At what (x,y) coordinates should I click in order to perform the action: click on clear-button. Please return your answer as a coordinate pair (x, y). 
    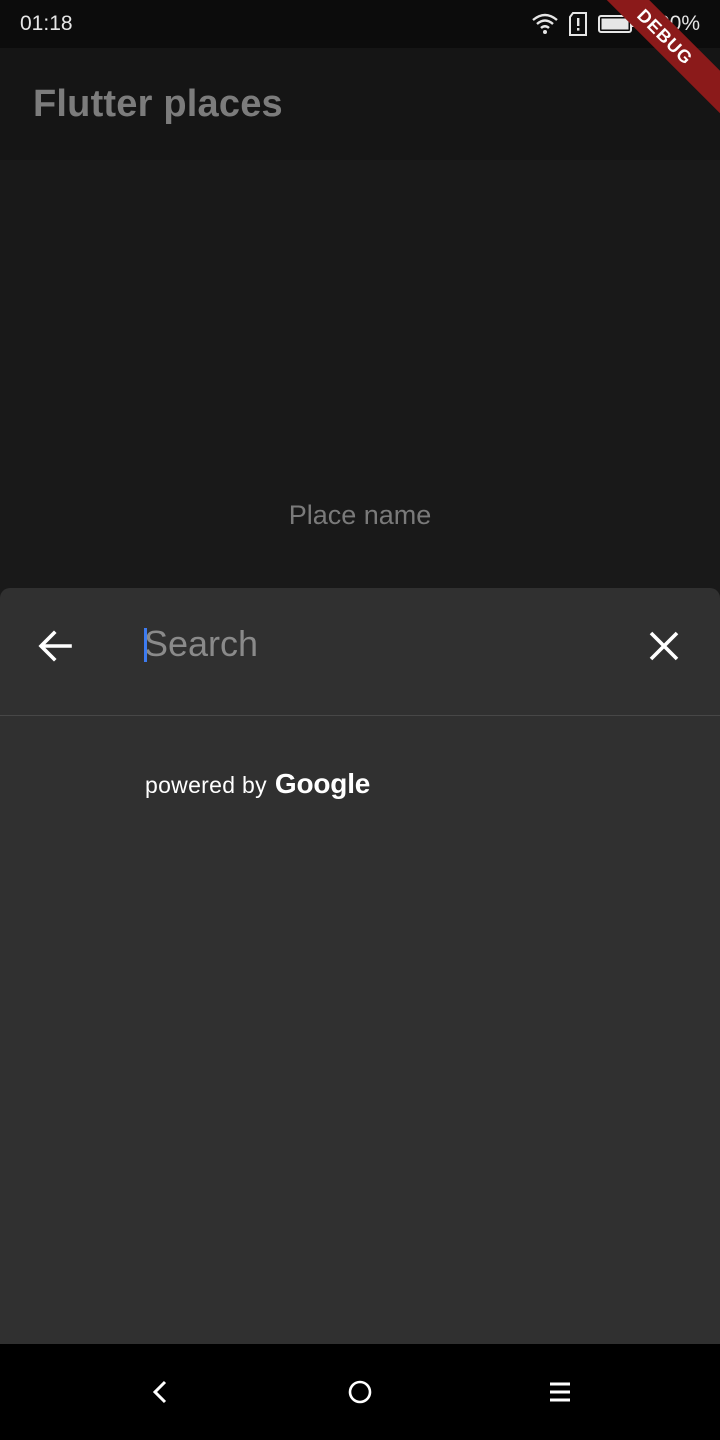
    Looking at the image, I should click on (664, 646).